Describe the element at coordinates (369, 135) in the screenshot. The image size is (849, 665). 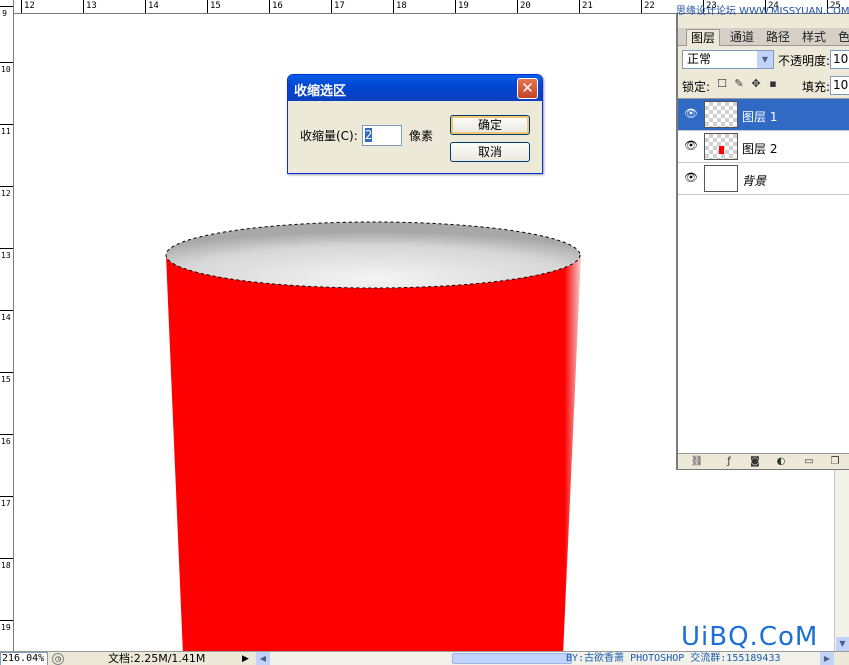
I see `contract-amount-value: 2` at that location.